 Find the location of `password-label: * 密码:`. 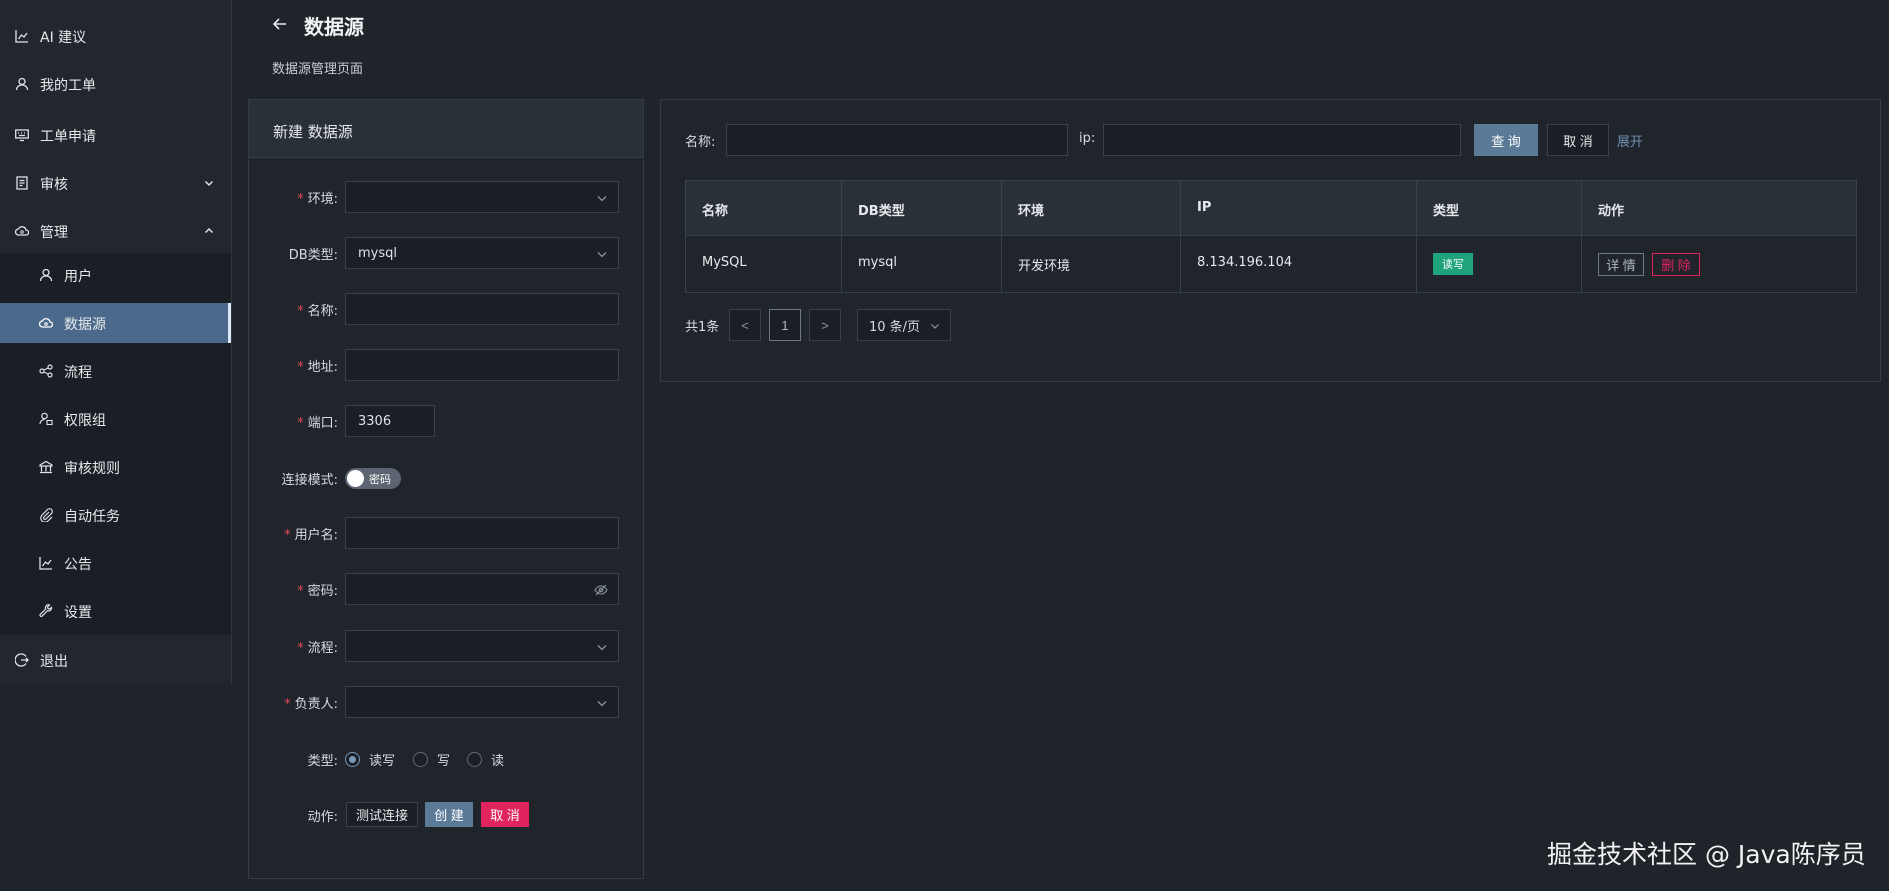

password-label: * 密码: is located at coordinates (317, 591).